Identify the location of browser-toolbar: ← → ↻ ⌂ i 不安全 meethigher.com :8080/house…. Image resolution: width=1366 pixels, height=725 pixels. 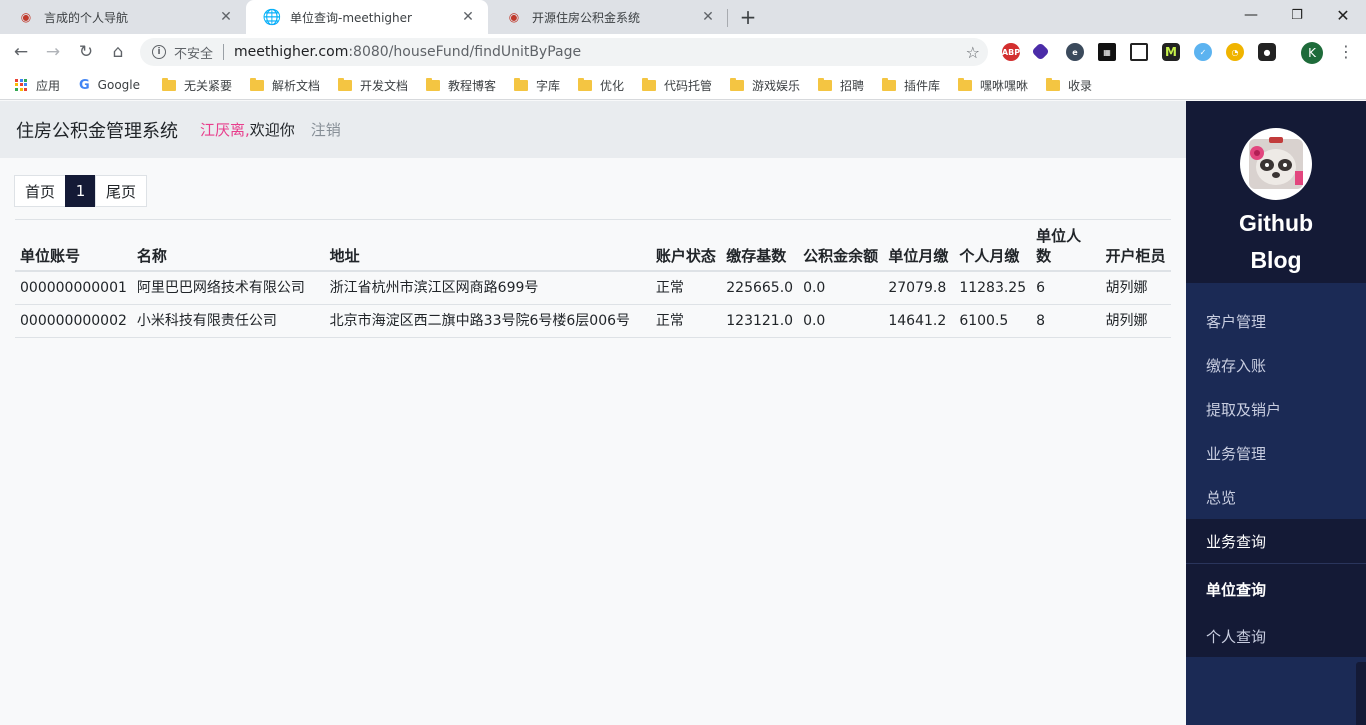
(683, 52).